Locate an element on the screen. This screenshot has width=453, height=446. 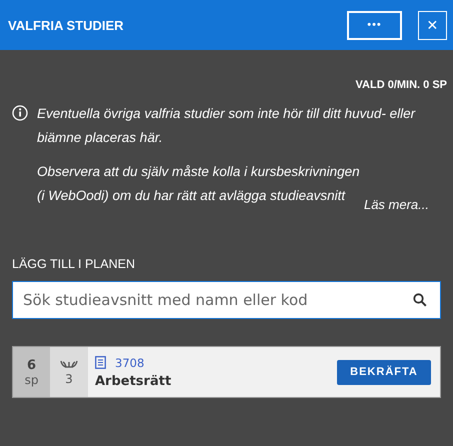
search-field: Sök studieavsnitt med namn eller kod is located at coordinates (226, 300).